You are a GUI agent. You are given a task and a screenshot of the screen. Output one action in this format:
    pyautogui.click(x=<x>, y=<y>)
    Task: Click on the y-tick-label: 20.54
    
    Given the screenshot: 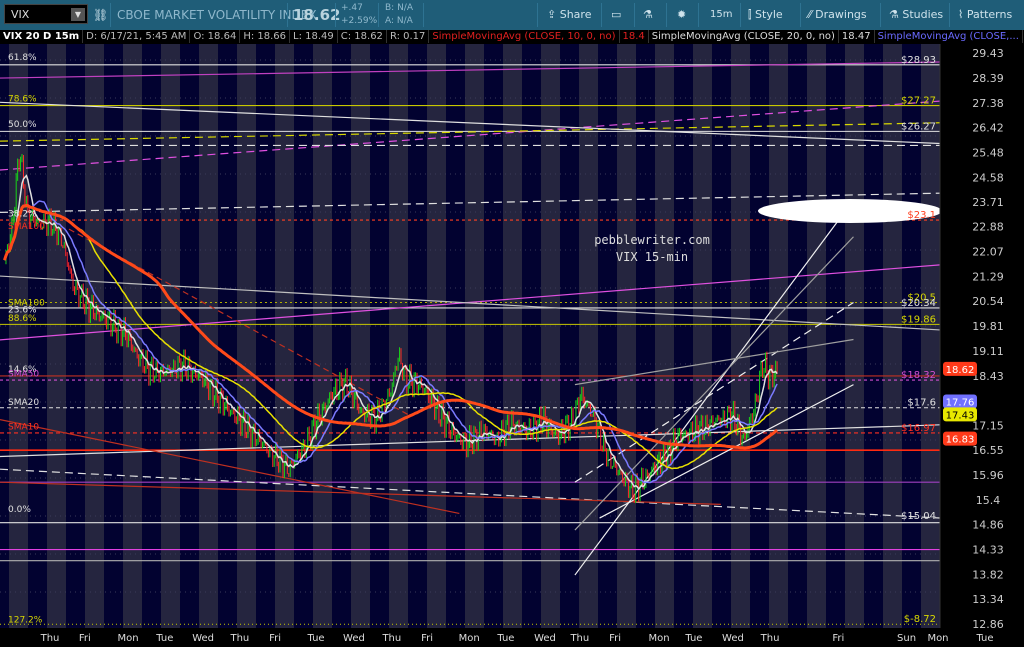 What is the action you would take?
    pyautogui.click(x=988, y=301)
    